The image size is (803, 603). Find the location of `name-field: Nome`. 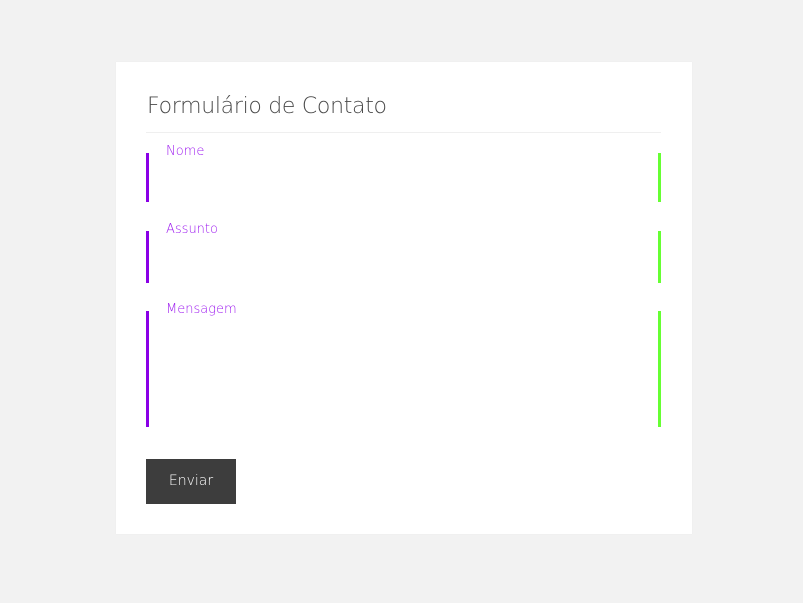

name-field: Nome is located at coordinates (403, 173).